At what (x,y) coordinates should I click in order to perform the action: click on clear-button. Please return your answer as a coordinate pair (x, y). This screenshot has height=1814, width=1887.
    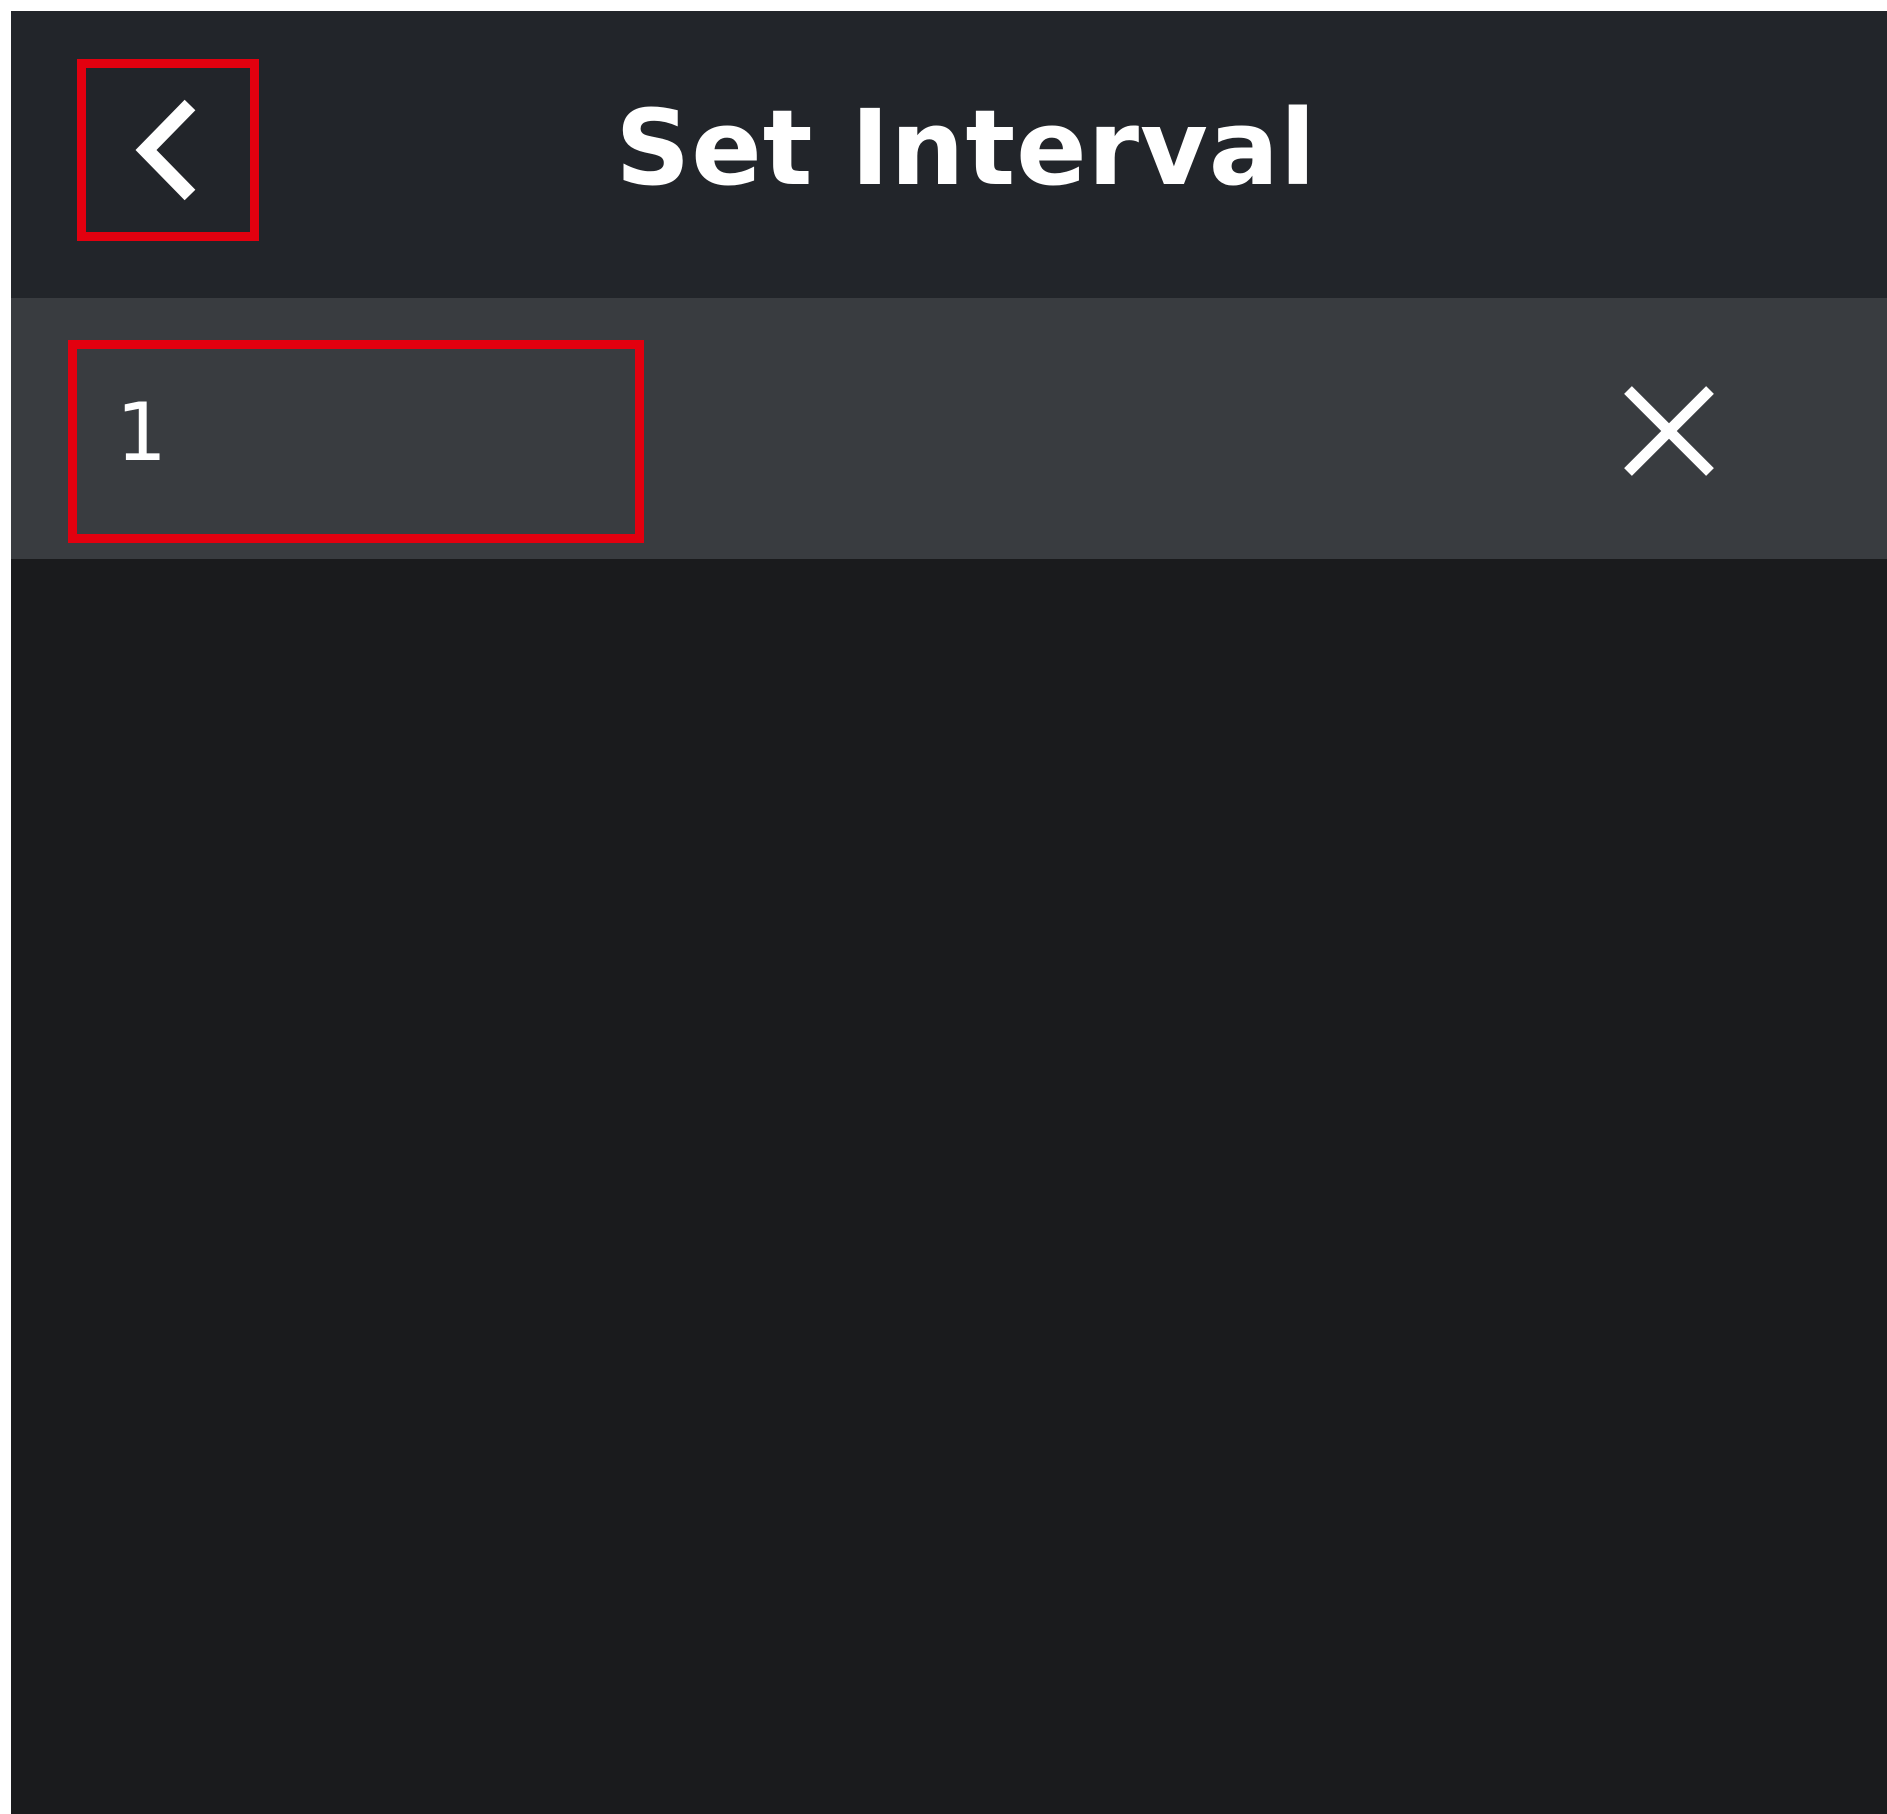
    Looking at the image, I should click on (1668, 430).